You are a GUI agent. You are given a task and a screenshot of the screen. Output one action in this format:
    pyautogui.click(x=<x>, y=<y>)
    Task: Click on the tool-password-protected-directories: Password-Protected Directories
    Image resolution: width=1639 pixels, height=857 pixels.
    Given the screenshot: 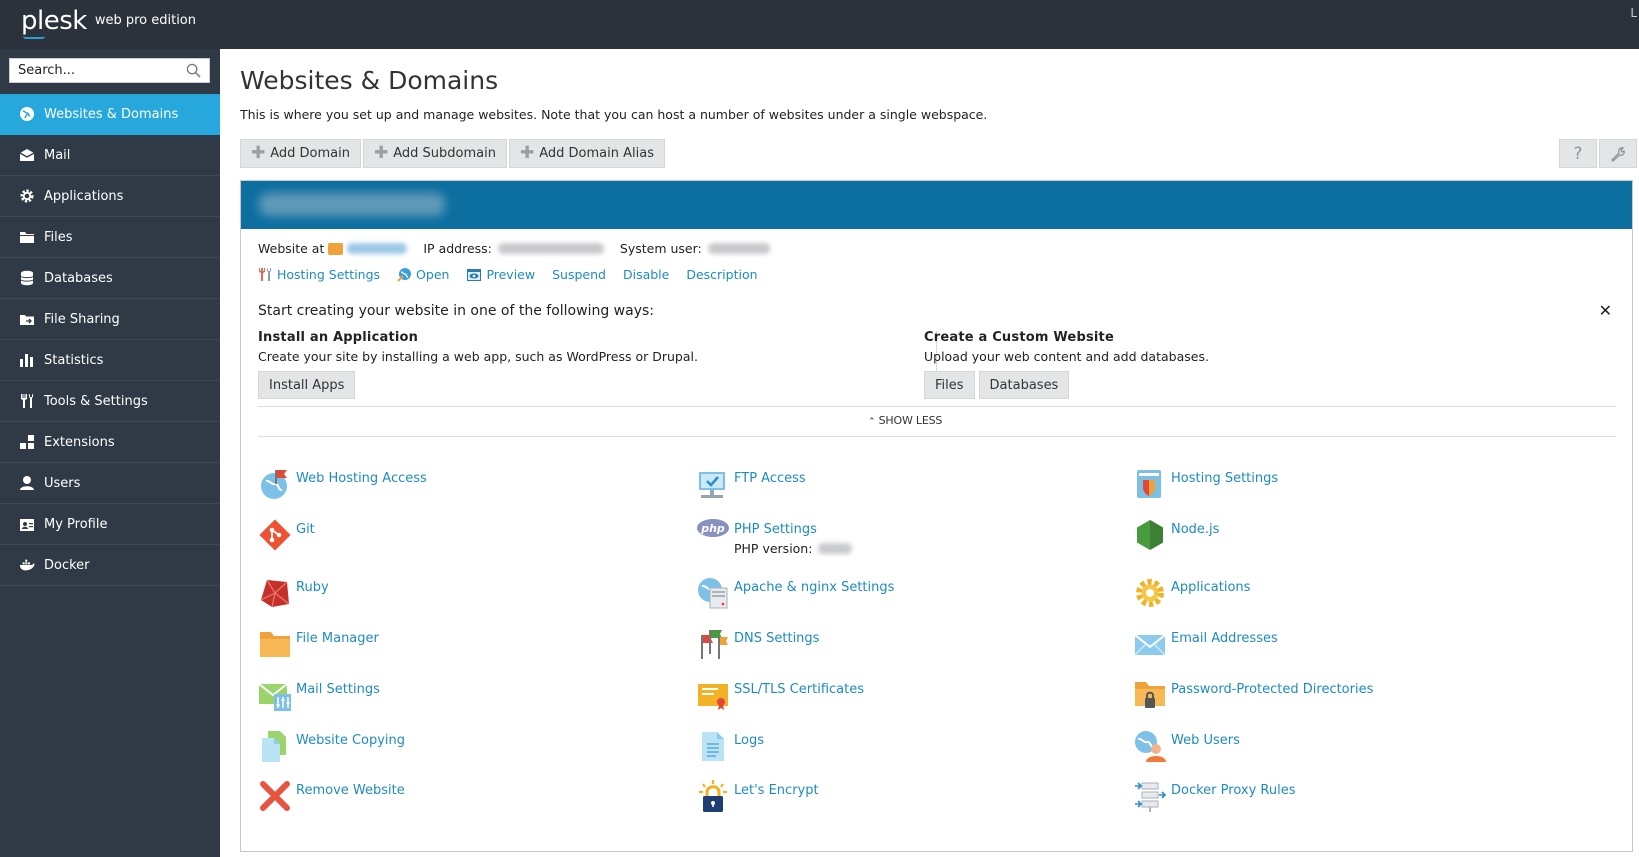 What is the action you would take?
    pyautogui.click(x=1252, y=695)
    